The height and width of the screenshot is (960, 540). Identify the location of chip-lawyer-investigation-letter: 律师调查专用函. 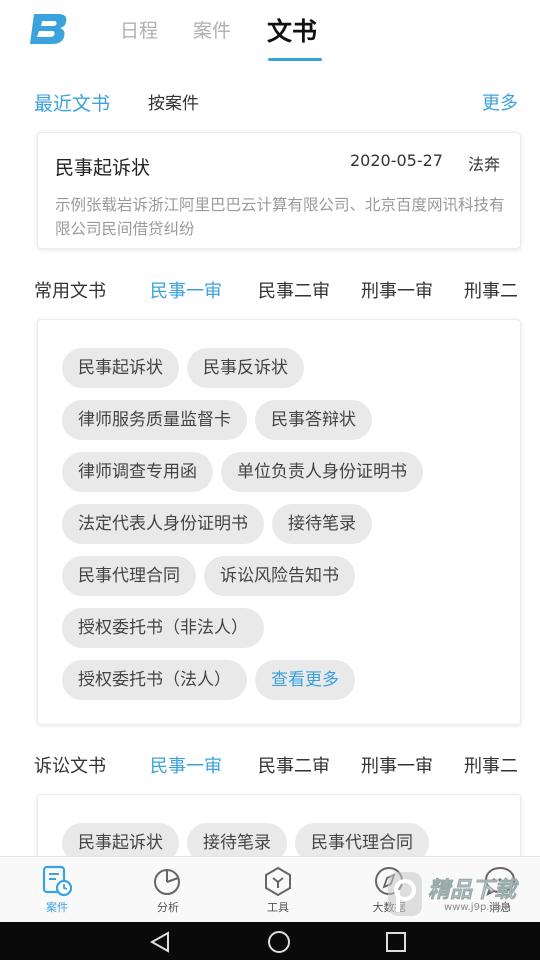
(137, 472).